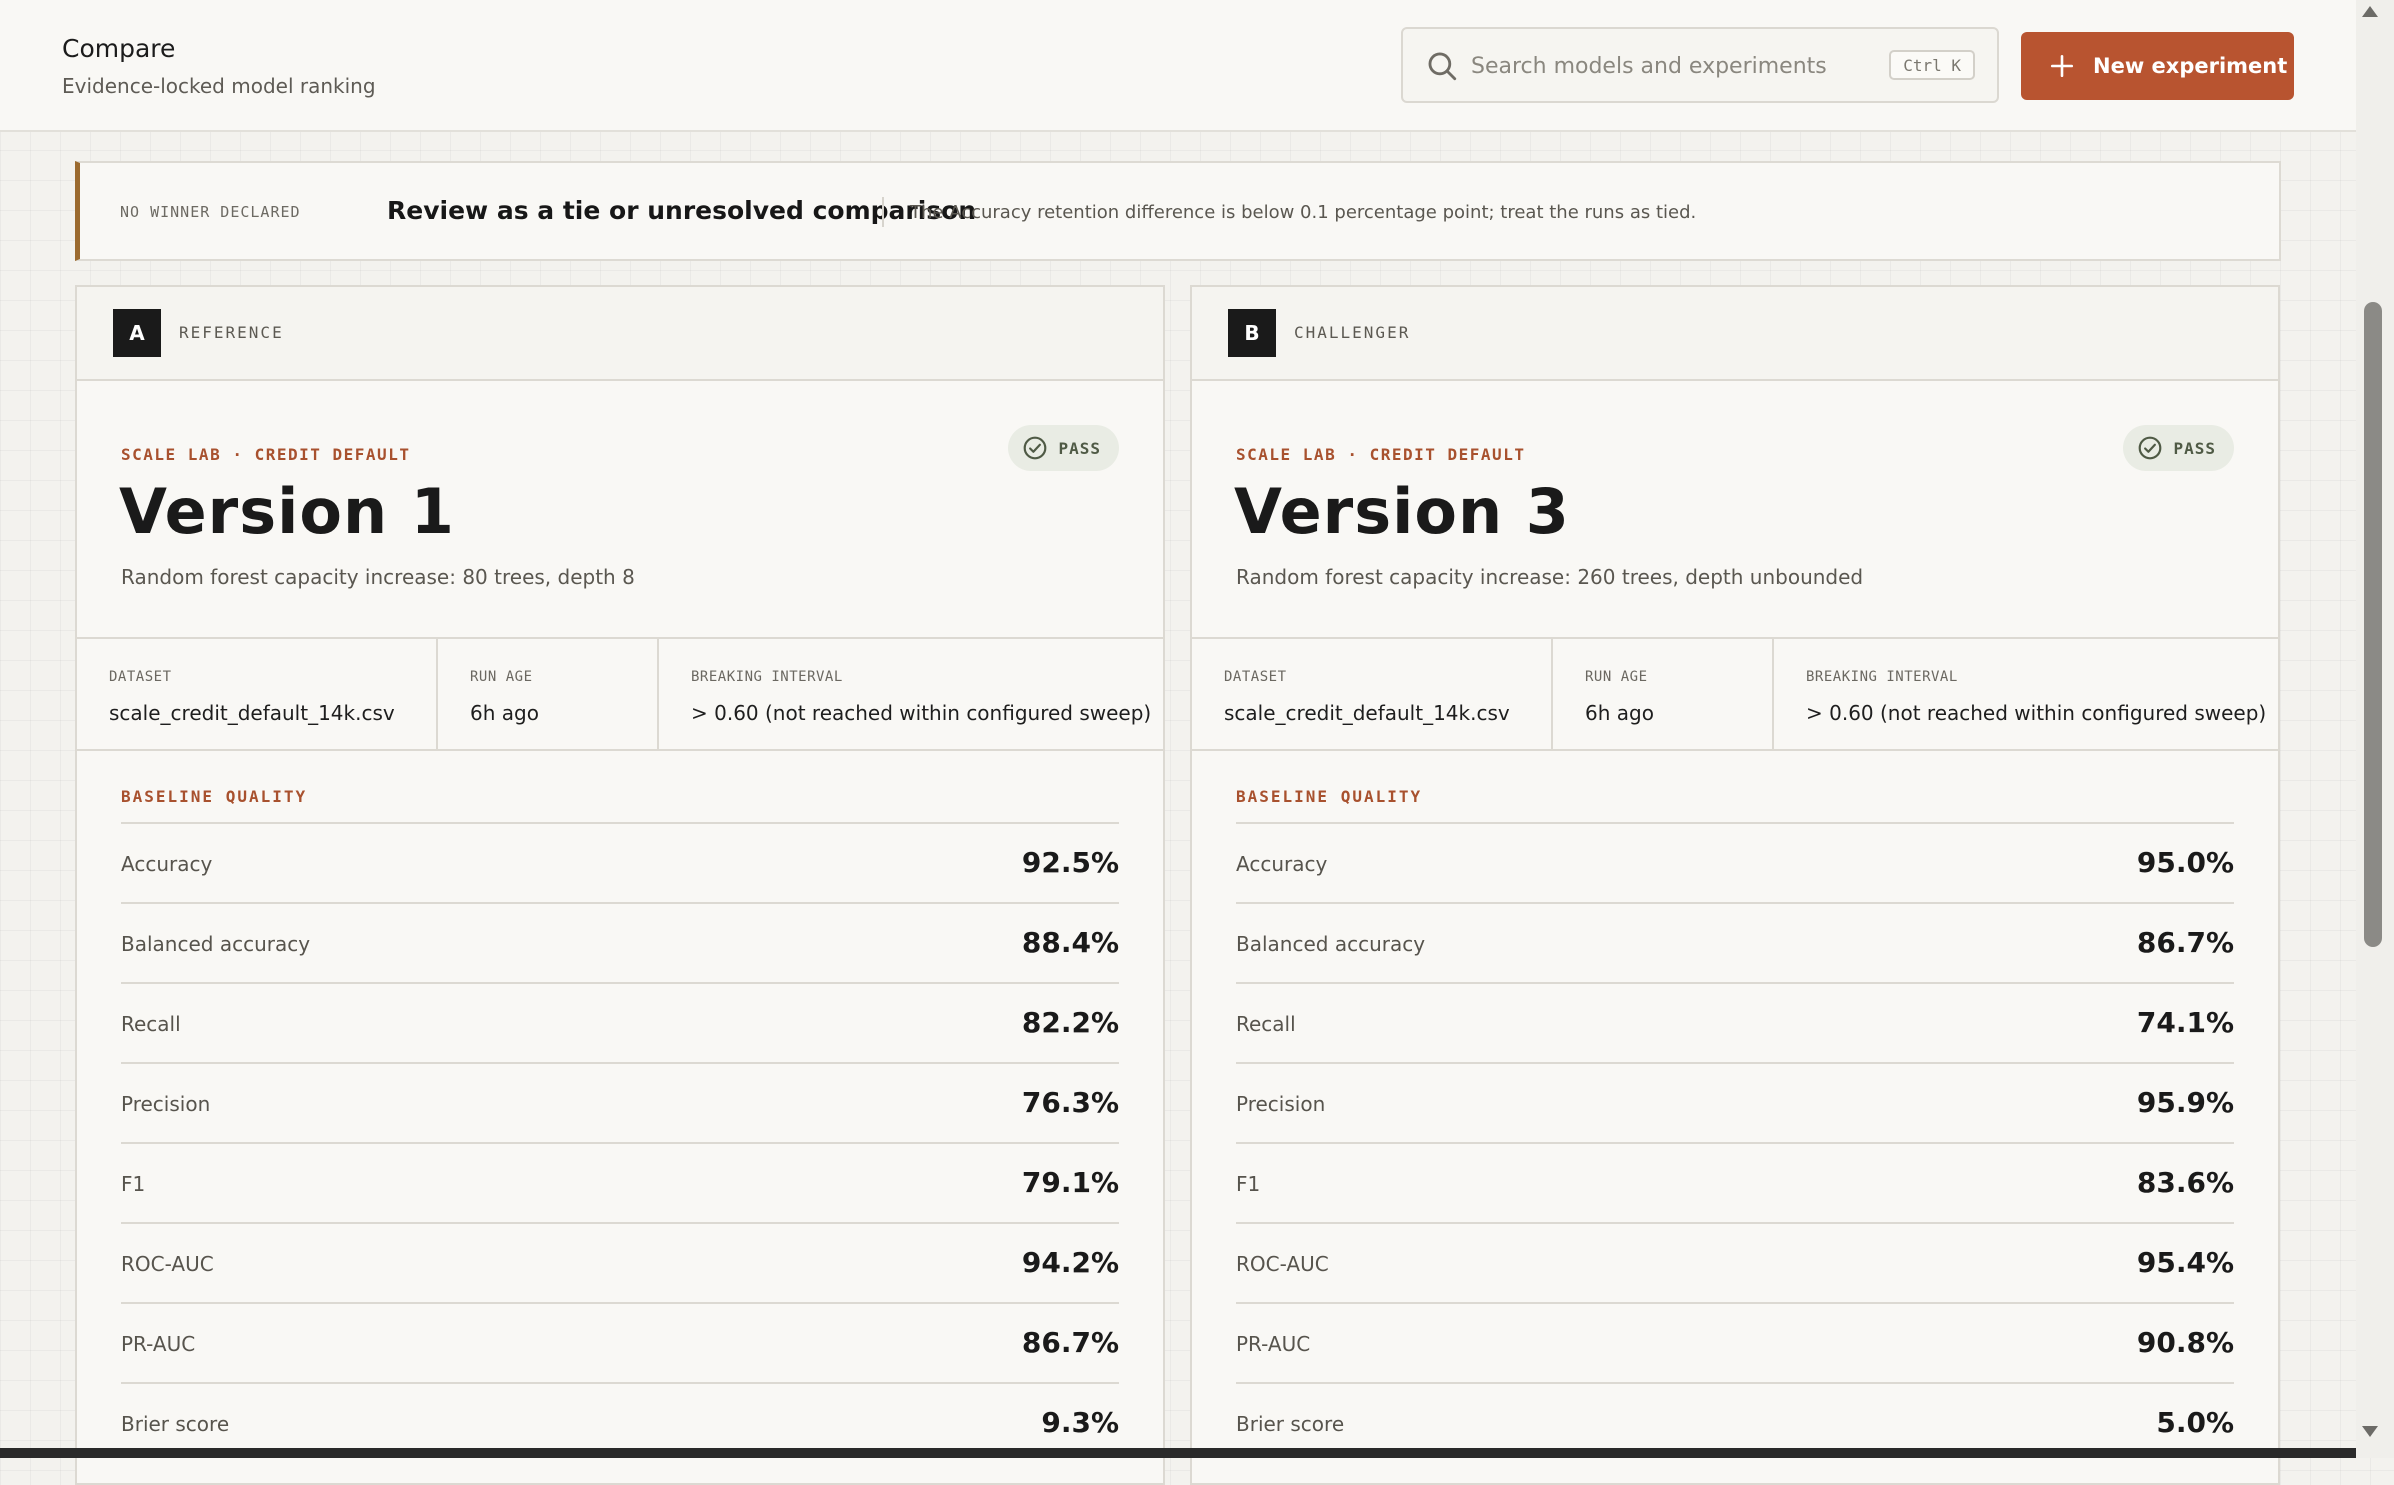 Image resolution: width=2394 pixels, height=1485 pixels. Describe the element at coordinates (1616, 677) in the screenshot. I see `meta-label: RUN AGE` at that location.